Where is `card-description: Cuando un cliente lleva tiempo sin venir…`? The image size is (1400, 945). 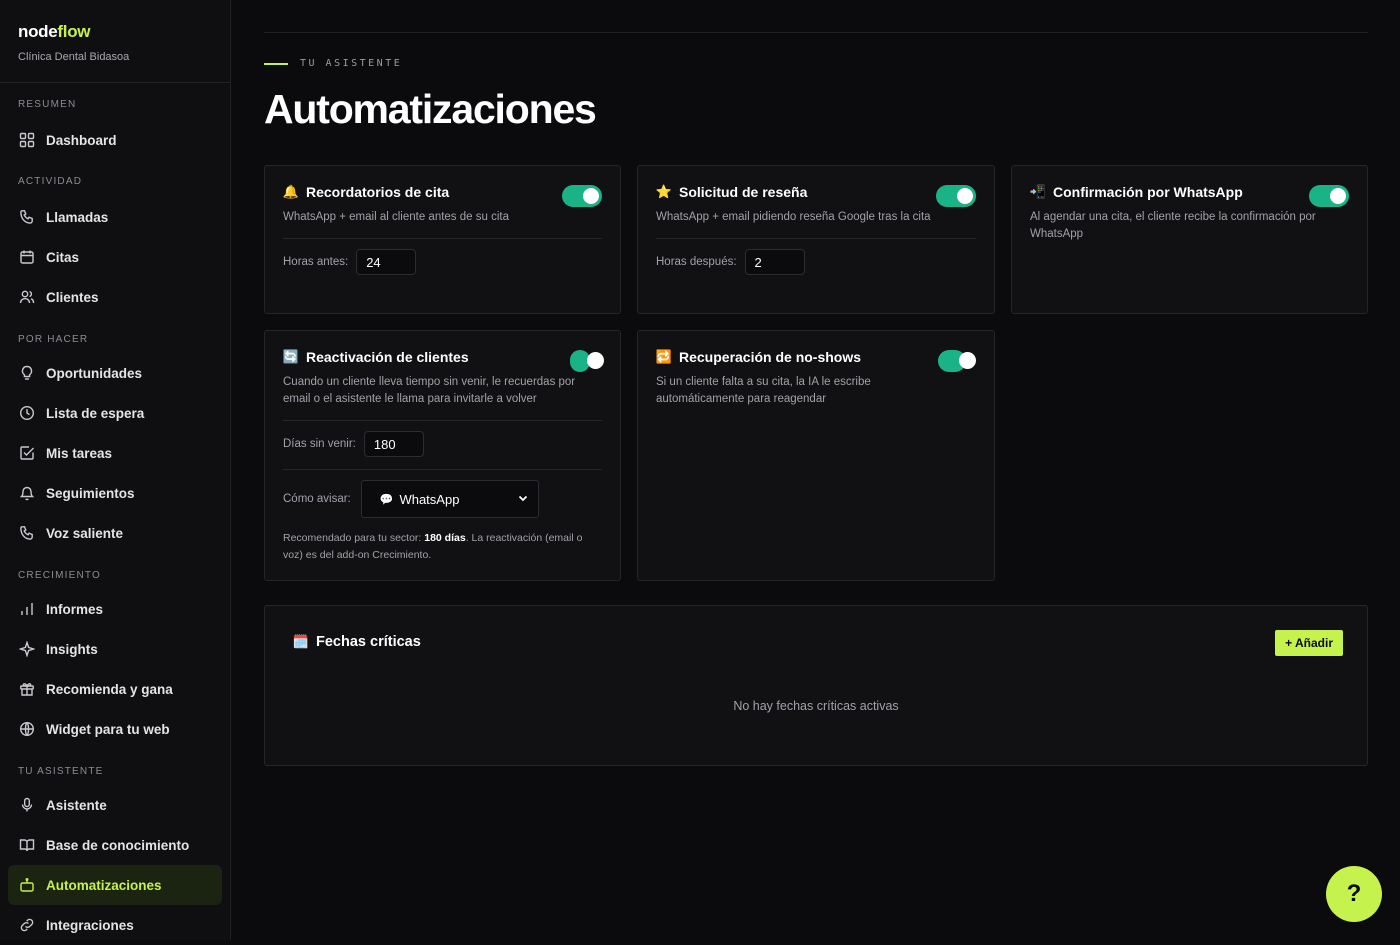
card-description: Cuando un cliente lleva tiempo sin venir… is located at coordinates (429, 390).